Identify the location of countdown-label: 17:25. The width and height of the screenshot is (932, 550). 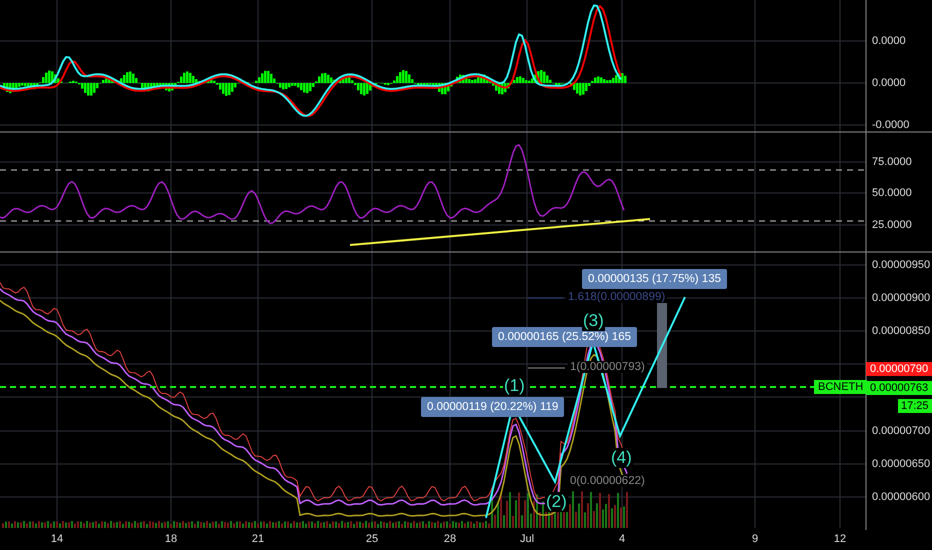
(915, 406).